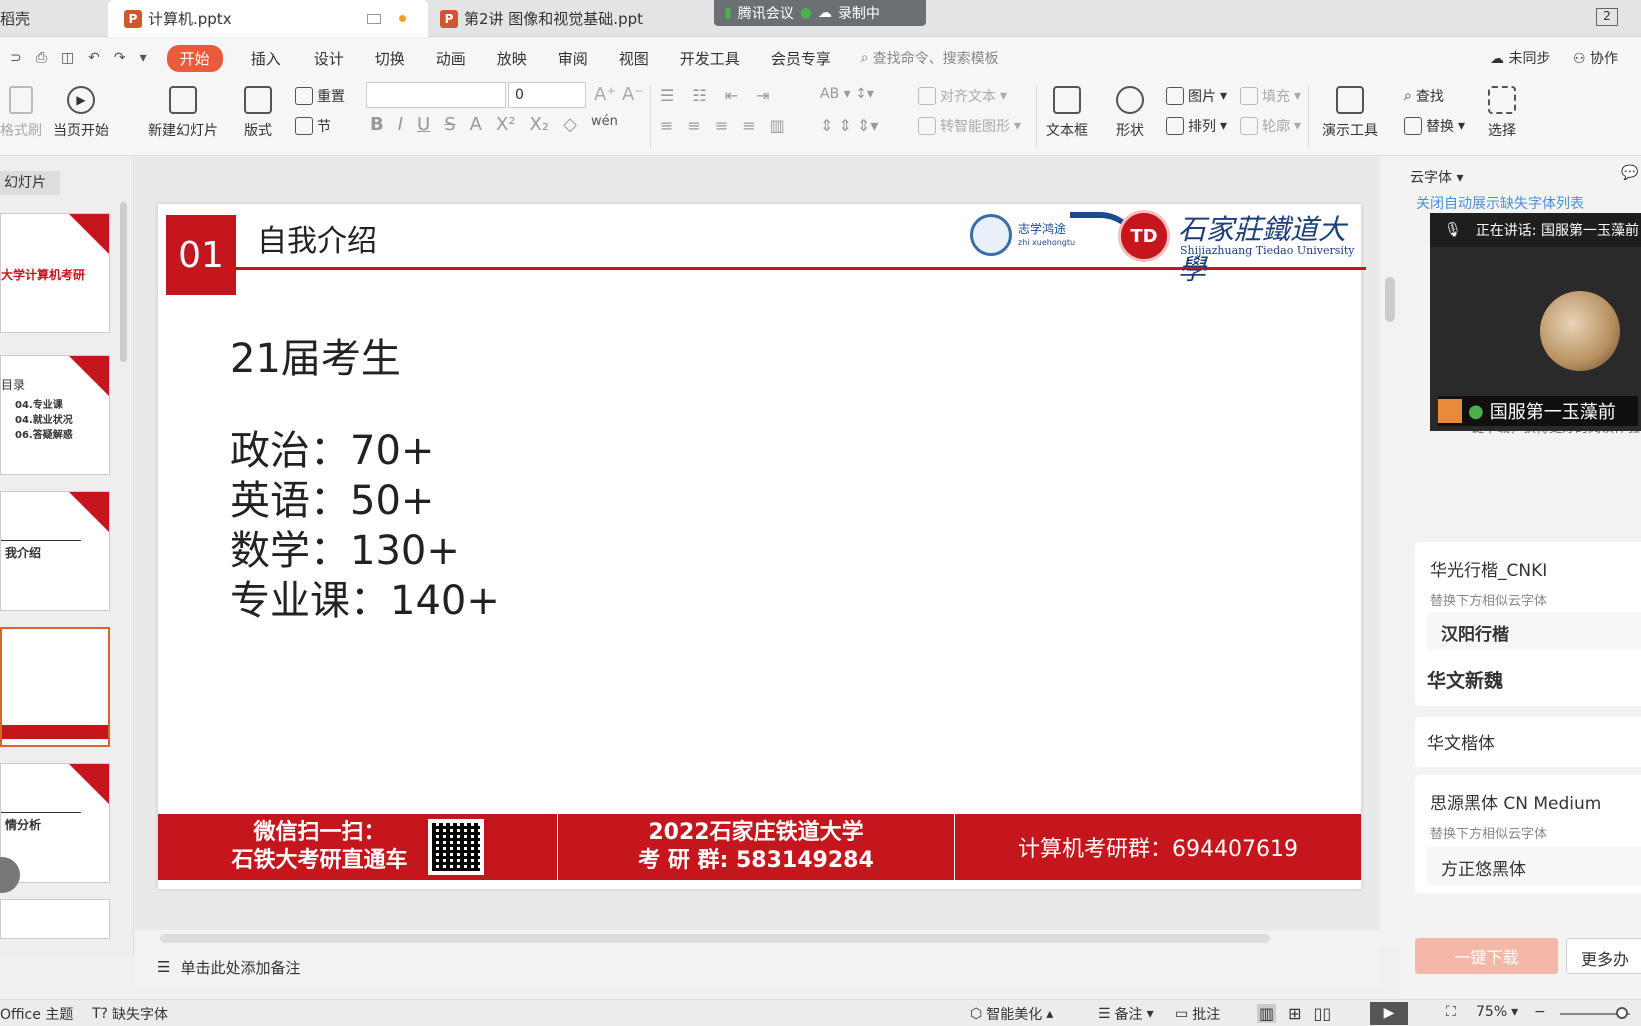 The height and width of the screenshot is (1026, 1641). I want to click on section-button: 节, so click(313, 126).